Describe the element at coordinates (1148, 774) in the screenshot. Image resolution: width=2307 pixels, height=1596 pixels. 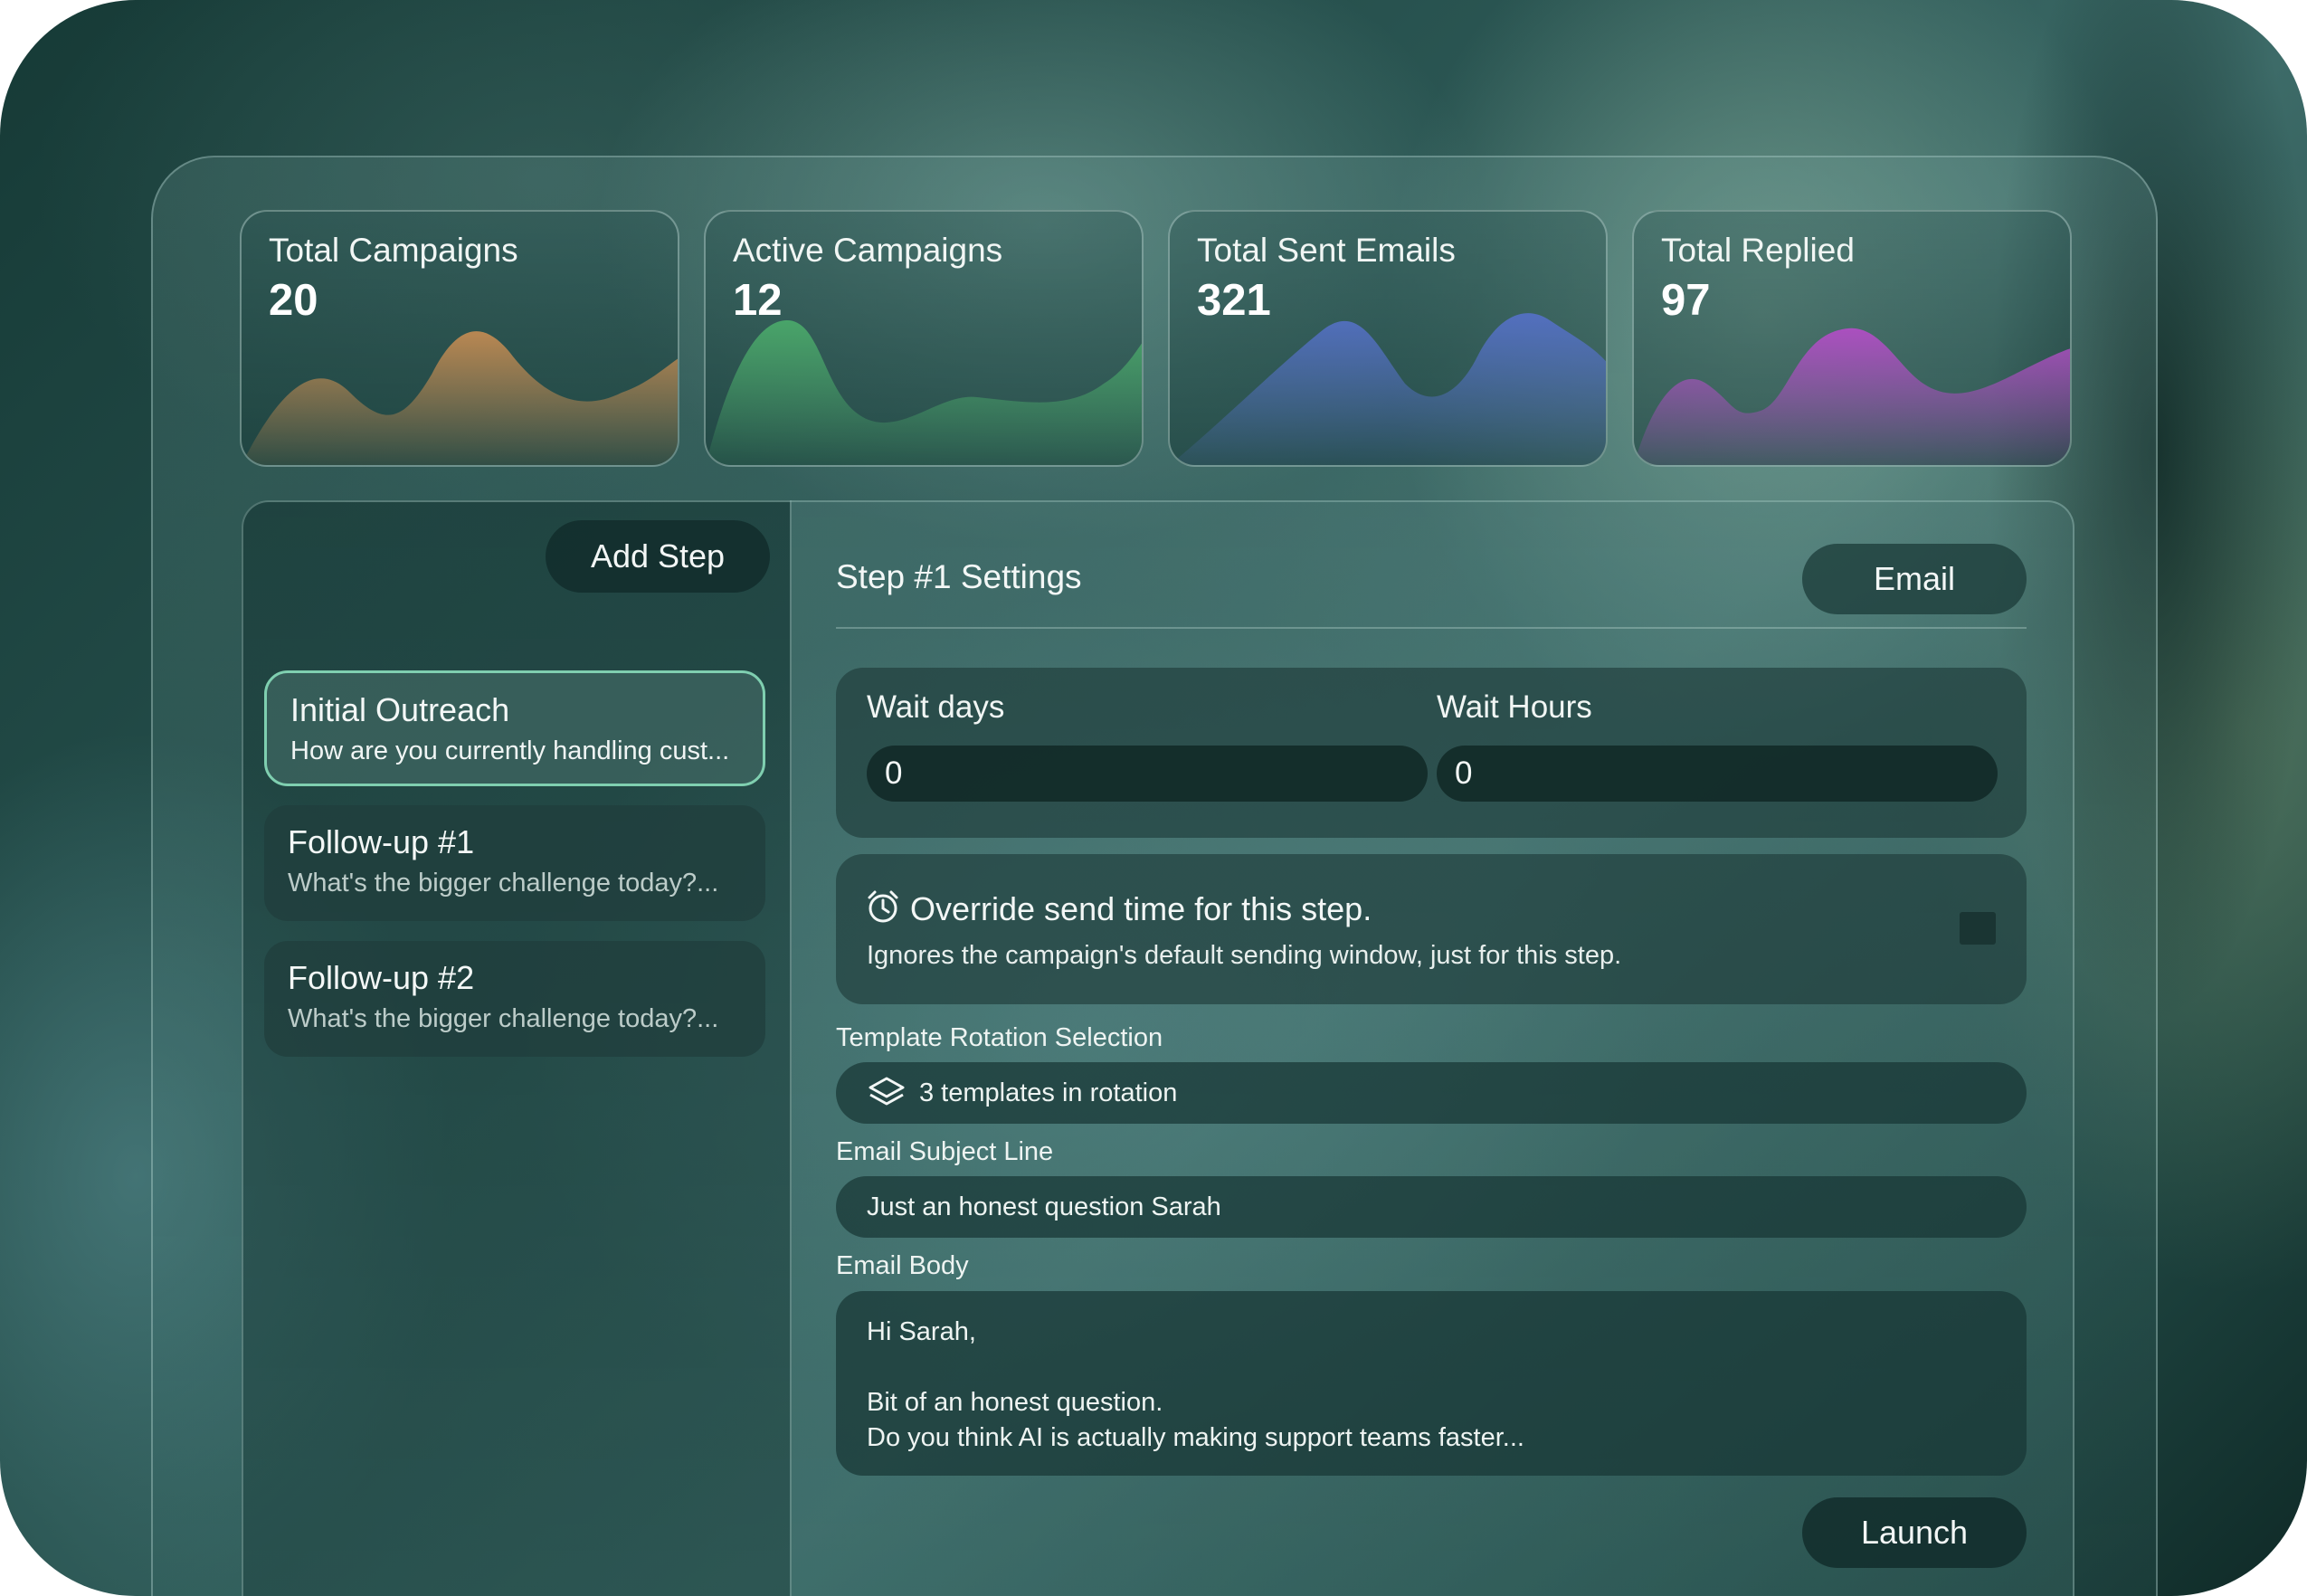
I see `wait-days-input: 0` at that location.